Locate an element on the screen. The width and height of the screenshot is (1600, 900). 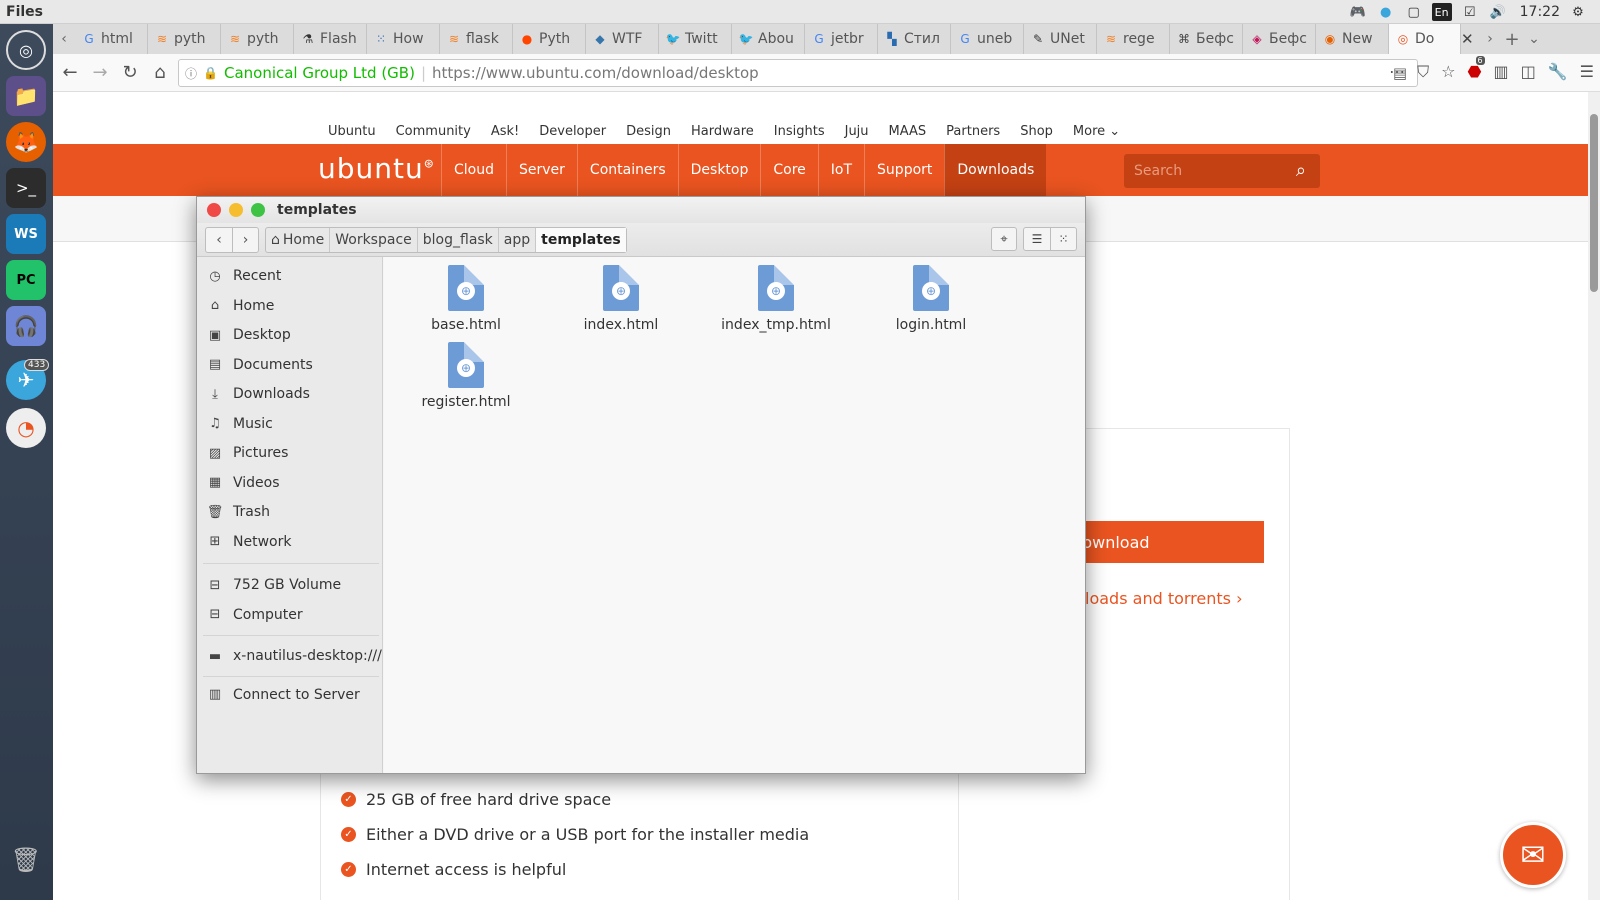
back-button: ‹ is located at coordinates (219, 240).